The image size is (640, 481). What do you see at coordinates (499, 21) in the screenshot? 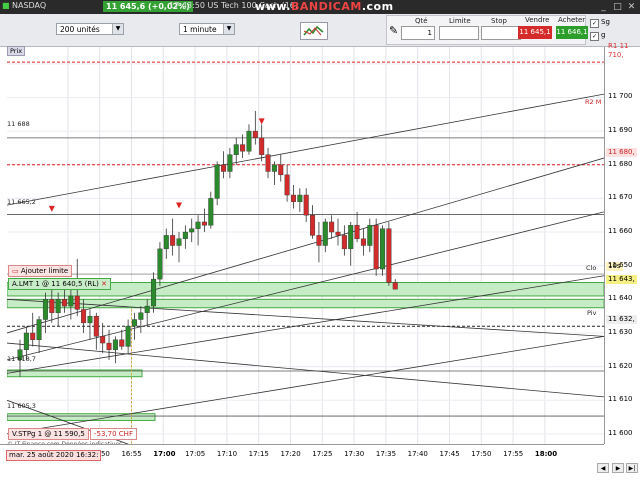
I see `stop-label: Stop` at bounding box center [499, 21].